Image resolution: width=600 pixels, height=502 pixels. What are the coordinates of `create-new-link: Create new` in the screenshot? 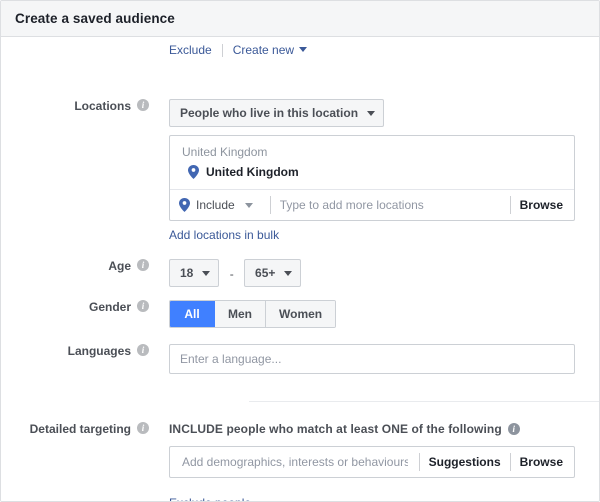 It's located at (270, 50).